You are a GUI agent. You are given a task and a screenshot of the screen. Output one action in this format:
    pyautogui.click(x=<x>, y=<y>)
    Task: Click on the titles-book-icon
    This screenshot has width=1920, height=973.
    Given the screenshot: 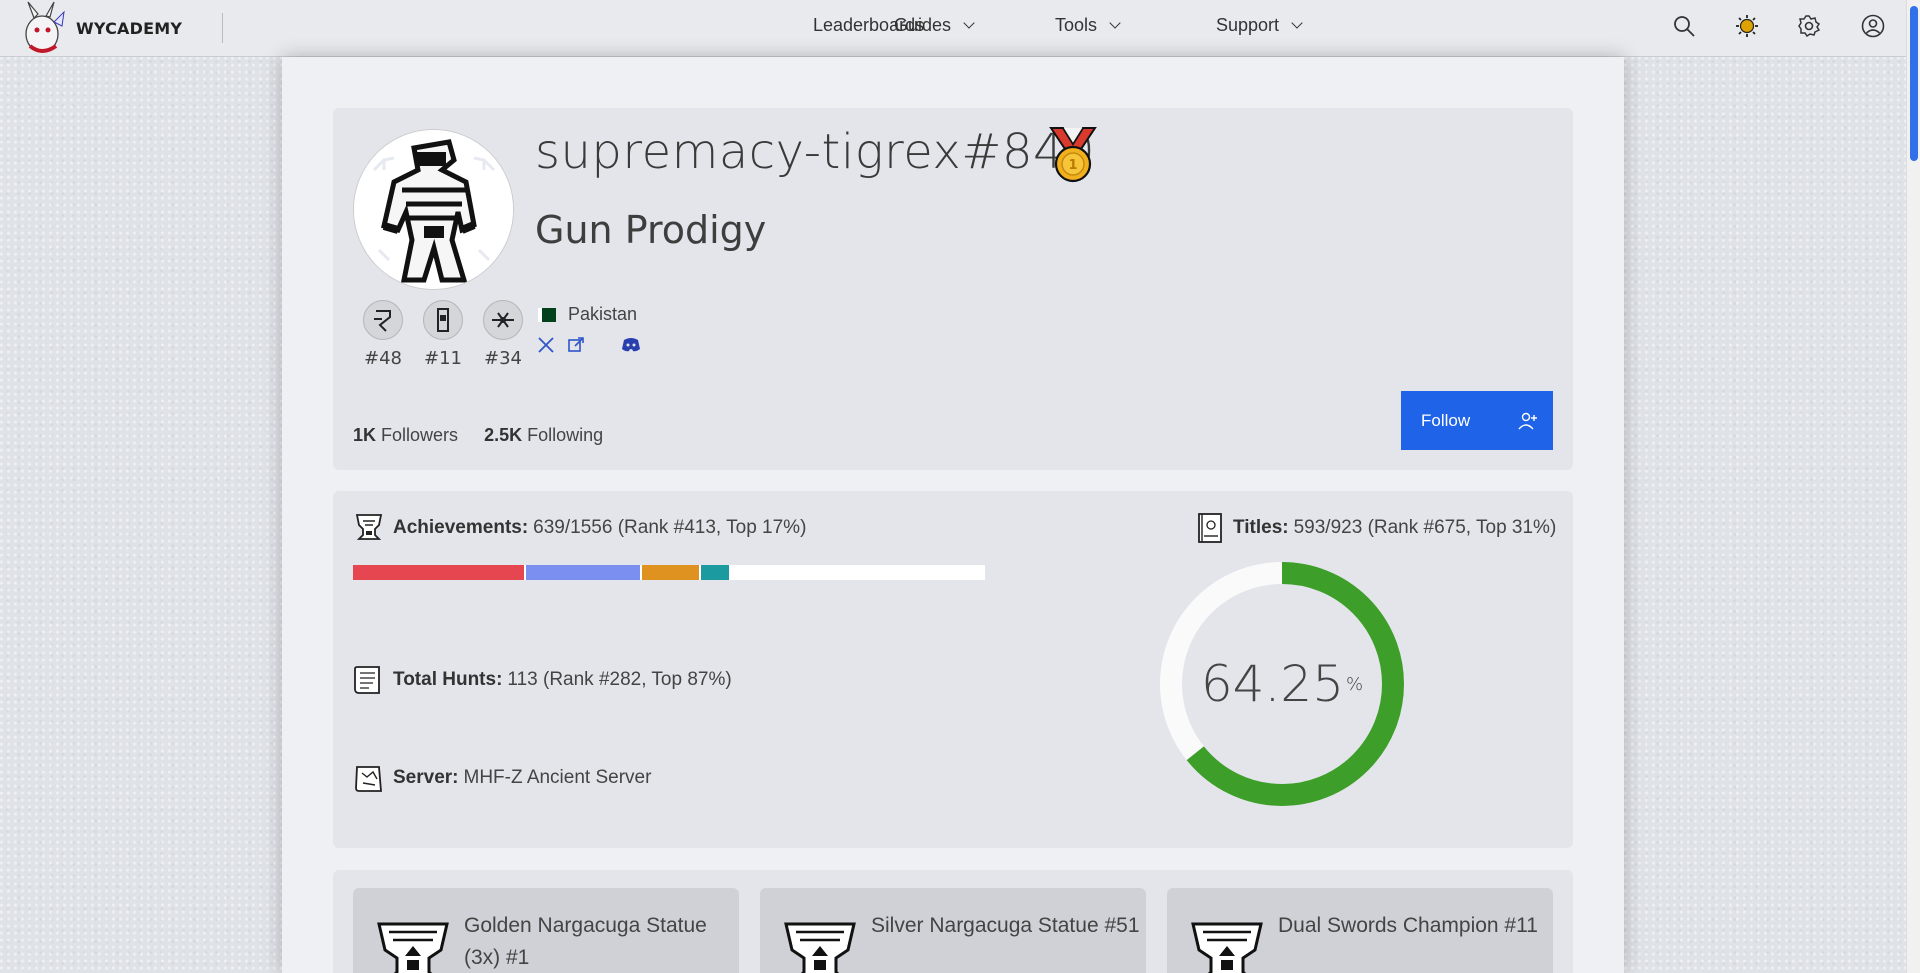 What is the action you would take?
    pyautogui.click(x=1210, y=528)
    